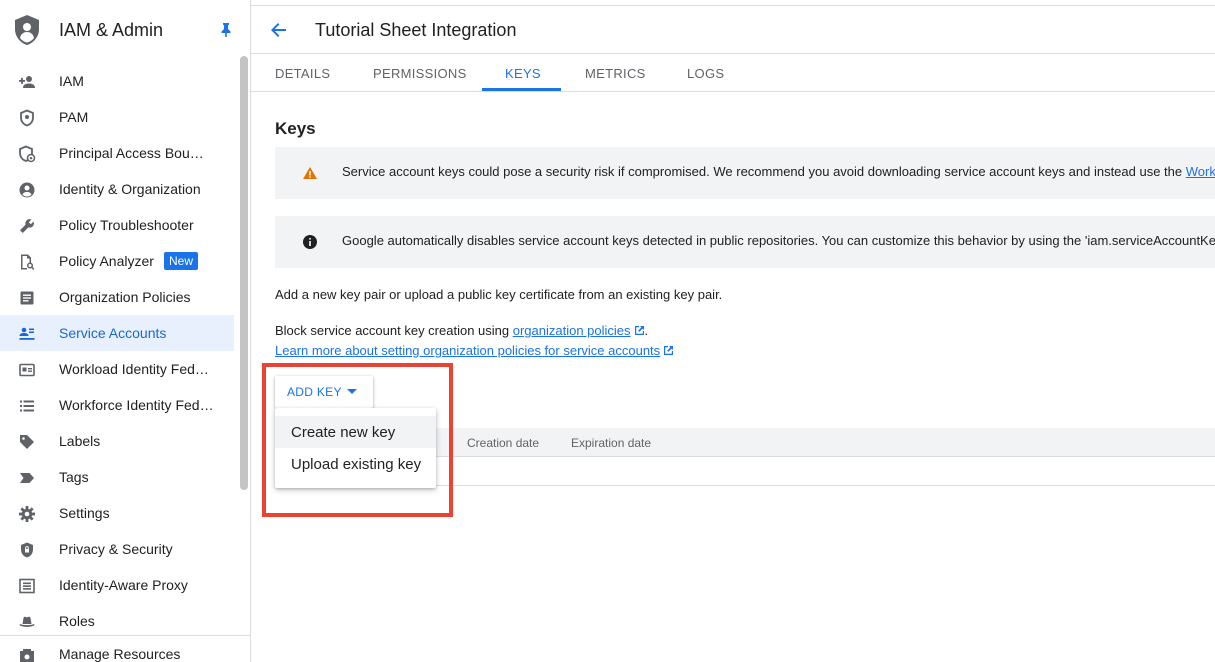 Image resolution: width=1215 pixels, height=662 pixels. I want to click on account-circle-icon, so click(27, 190).